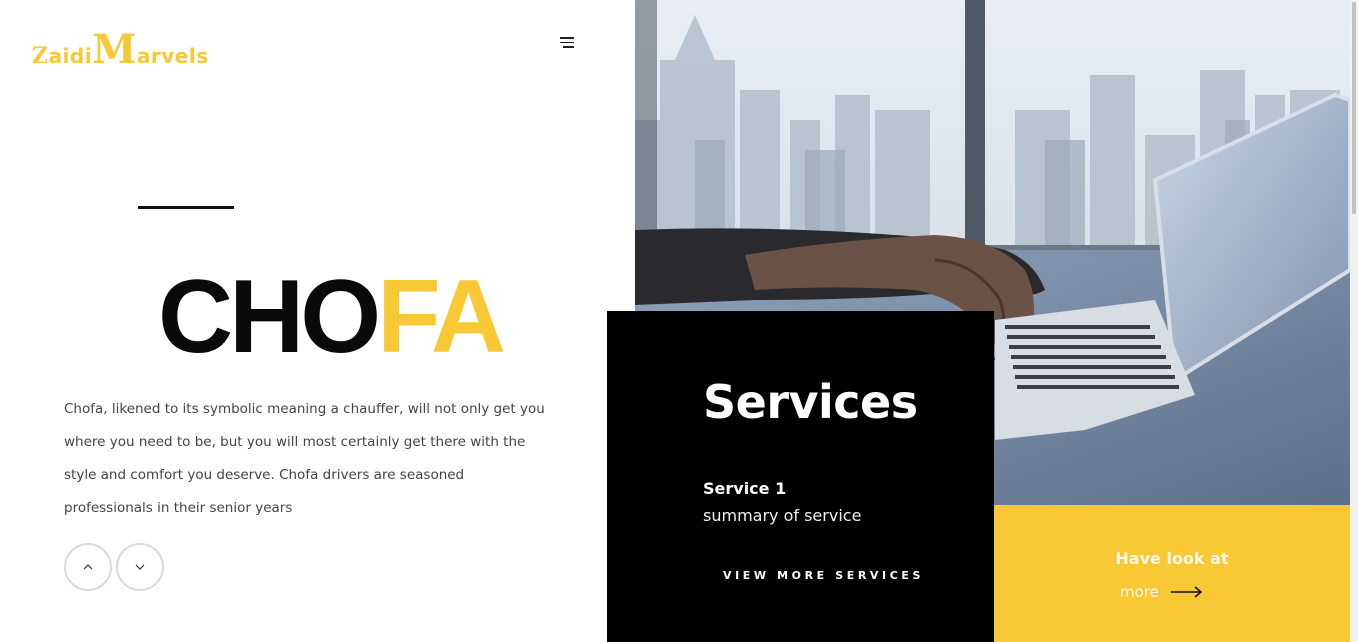 The height and width of the screenshot is (642, 1358). Describe the element at coordinates (1172, 558) in the screenshot. I see `promo-look-label: Have look at` at that location.